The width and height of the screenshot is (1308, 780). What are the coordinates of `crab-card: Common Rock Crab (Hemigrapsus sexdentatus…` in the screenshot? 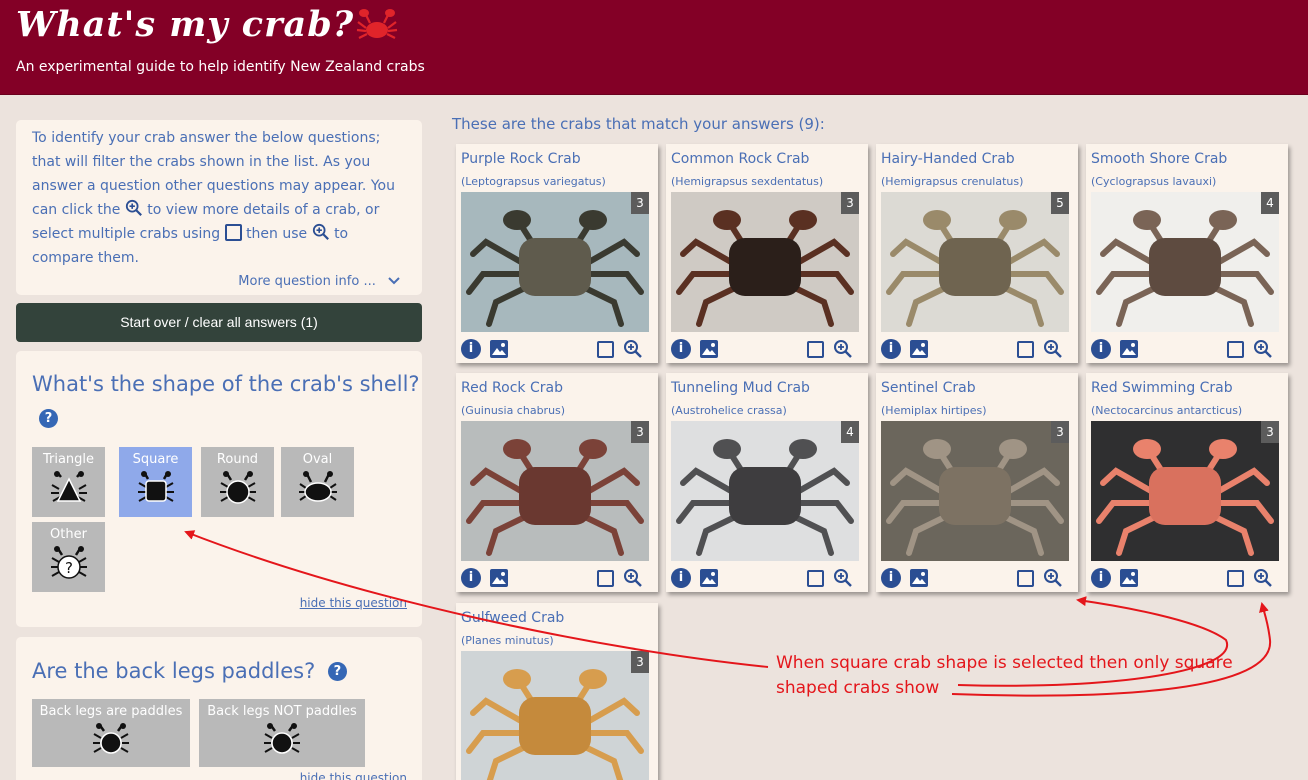 It's located at (767, 253).